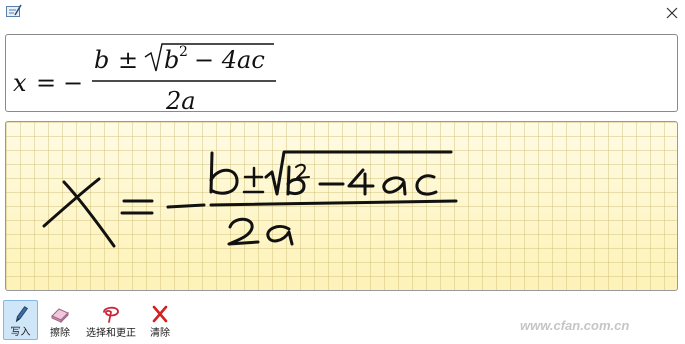 This screenshot has height=344, width=685. What do you see at coordinates (20, 332) in the screenshot?
I see `write-tool-label: 写入` at bounding box center [20, 332].